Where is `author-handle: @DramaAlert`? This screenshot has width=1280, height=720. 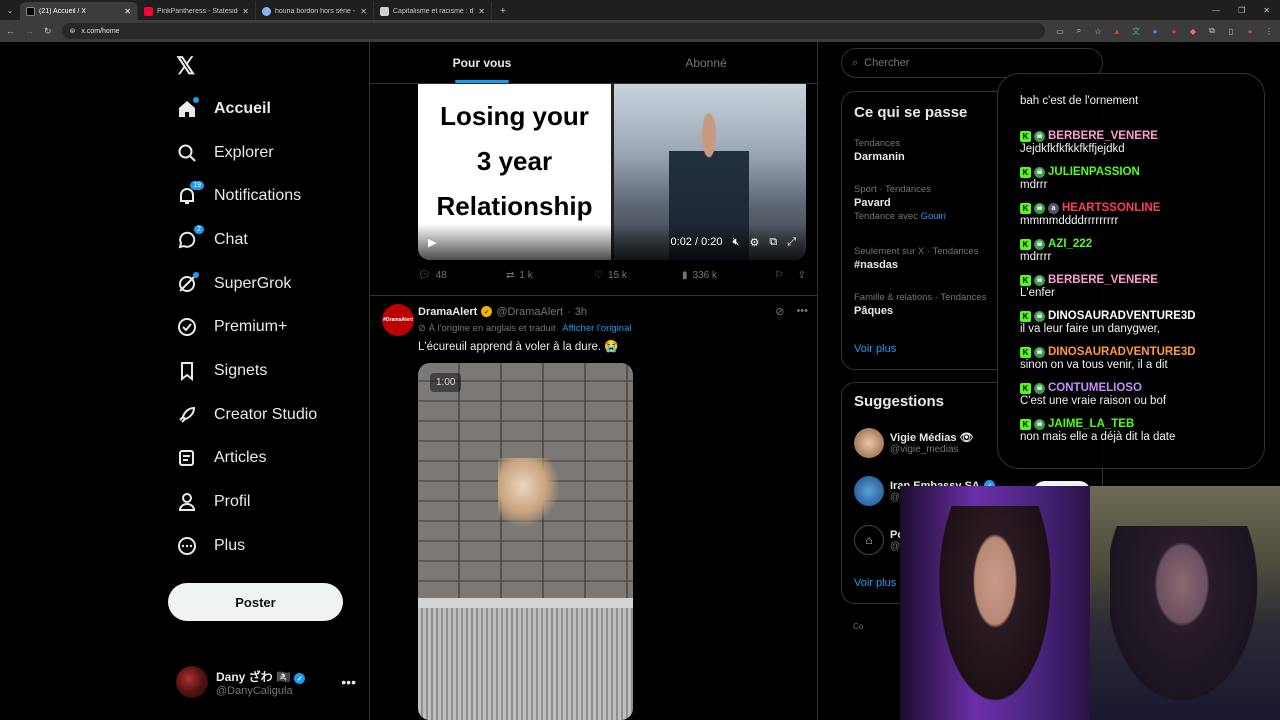
author-handle: @DramaAlert is located at coordinates (529, 312).